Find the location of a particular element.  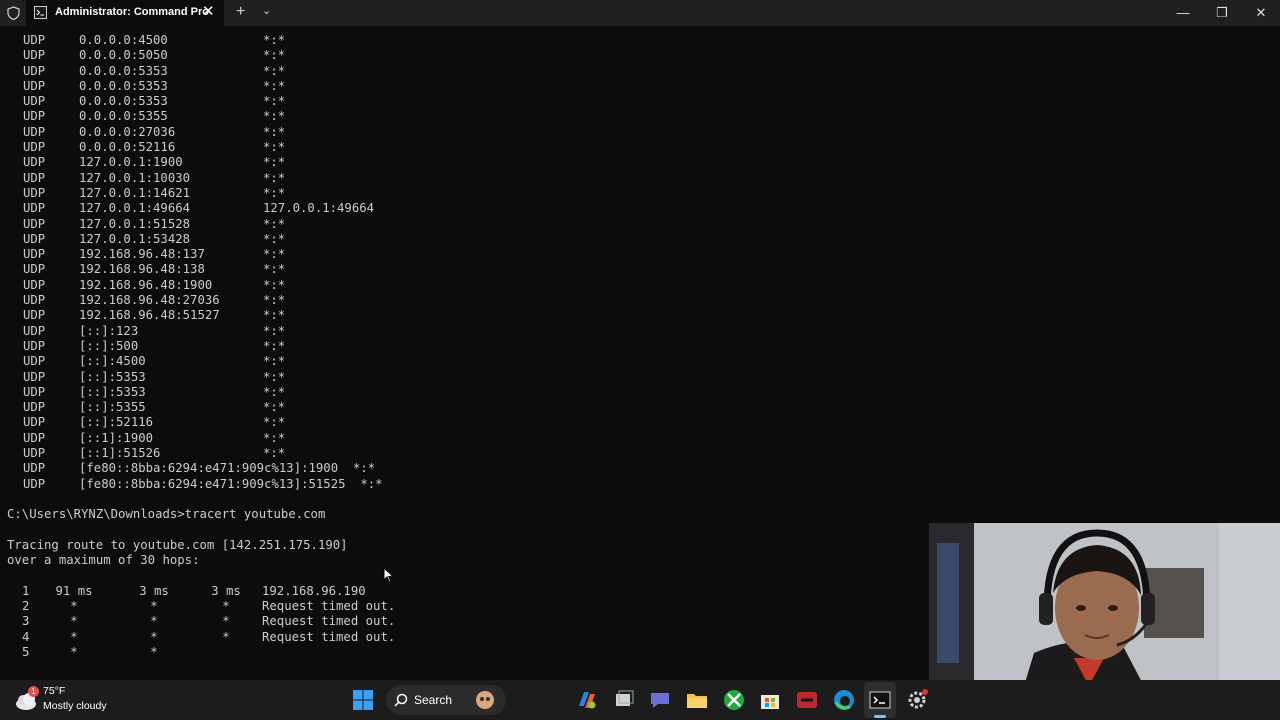

maximize-button: ❐ is located at coordinates (1222, 13).